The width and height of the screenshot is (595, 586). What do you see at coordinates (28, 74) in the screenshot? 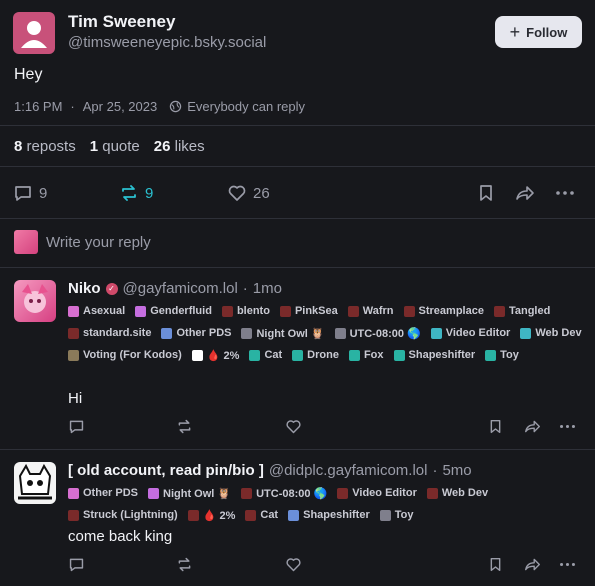
I see `post-text: Hey` at bounding box center [28, 74].